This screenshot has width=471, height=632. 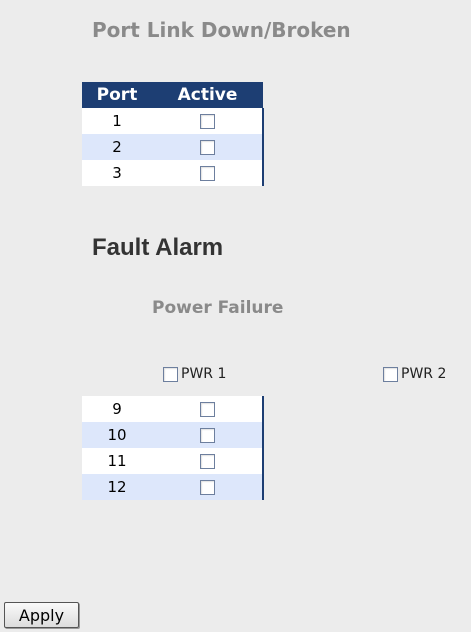 What do you see at coordinates (390, 374) in the screenshot?
I see `pwr2-checkbox` at bounding box center [390, 374].